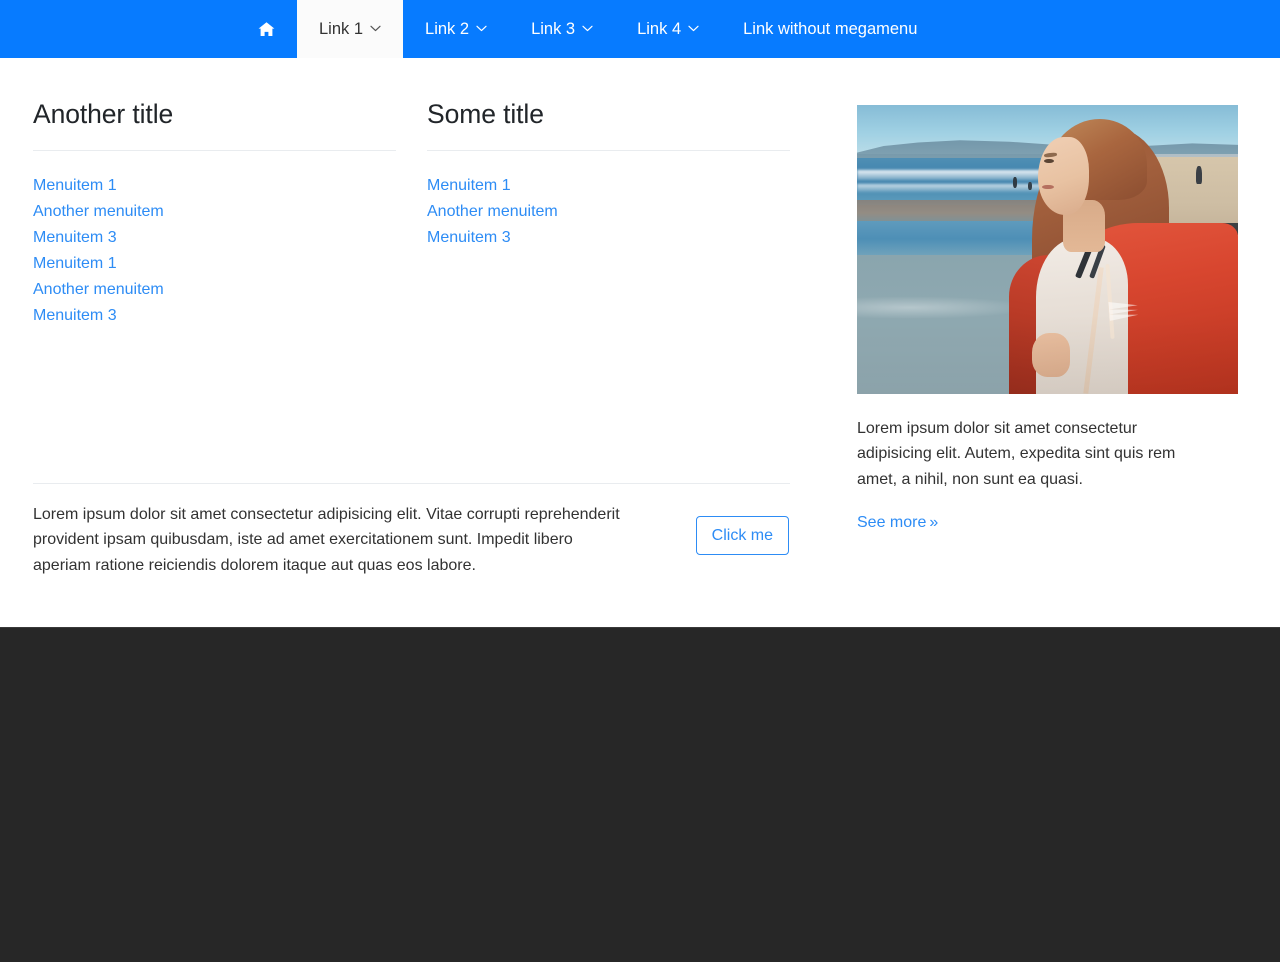 The image size is (1280, 962). Describe the element at coordinates (892, 522) in the screenshot. I see `see-more-label: See more` at that location.